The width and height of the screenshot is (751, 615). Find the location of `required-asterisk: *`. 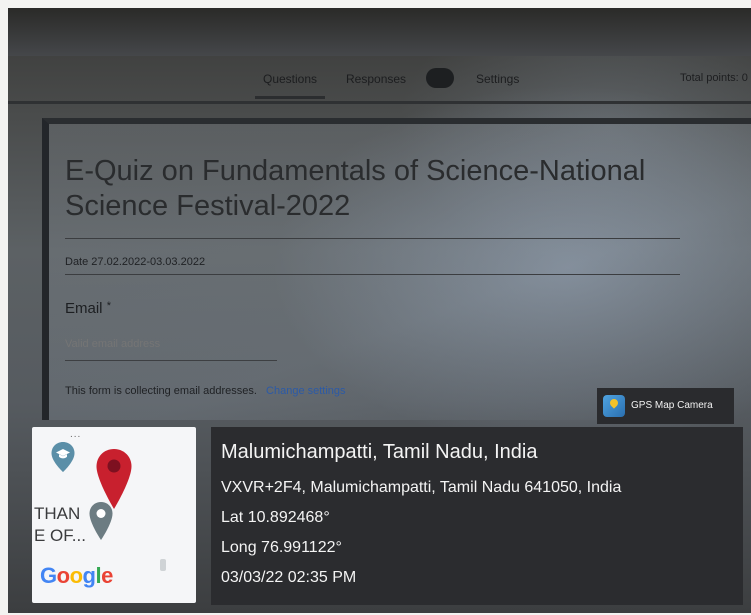

required-asterisk: * is located at coordinates (108, 306).